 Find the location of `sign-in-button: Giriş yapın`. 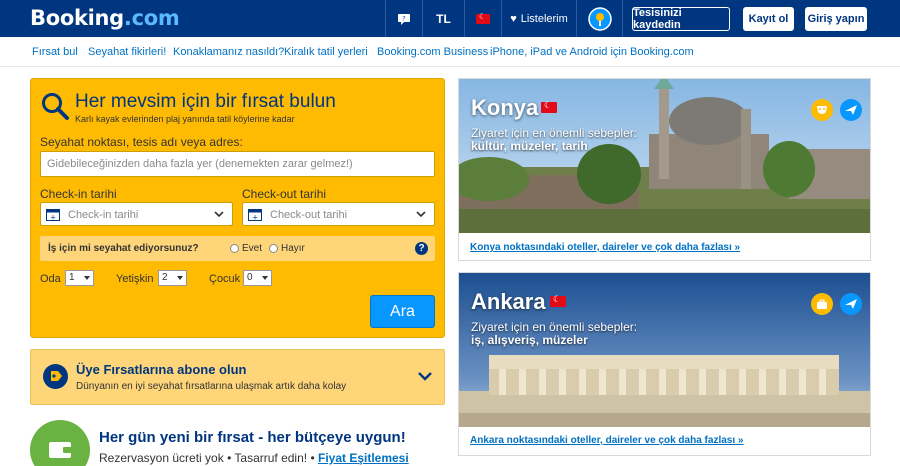

sign-in-button: Giriş yapın is located at coordinates (836, 19).